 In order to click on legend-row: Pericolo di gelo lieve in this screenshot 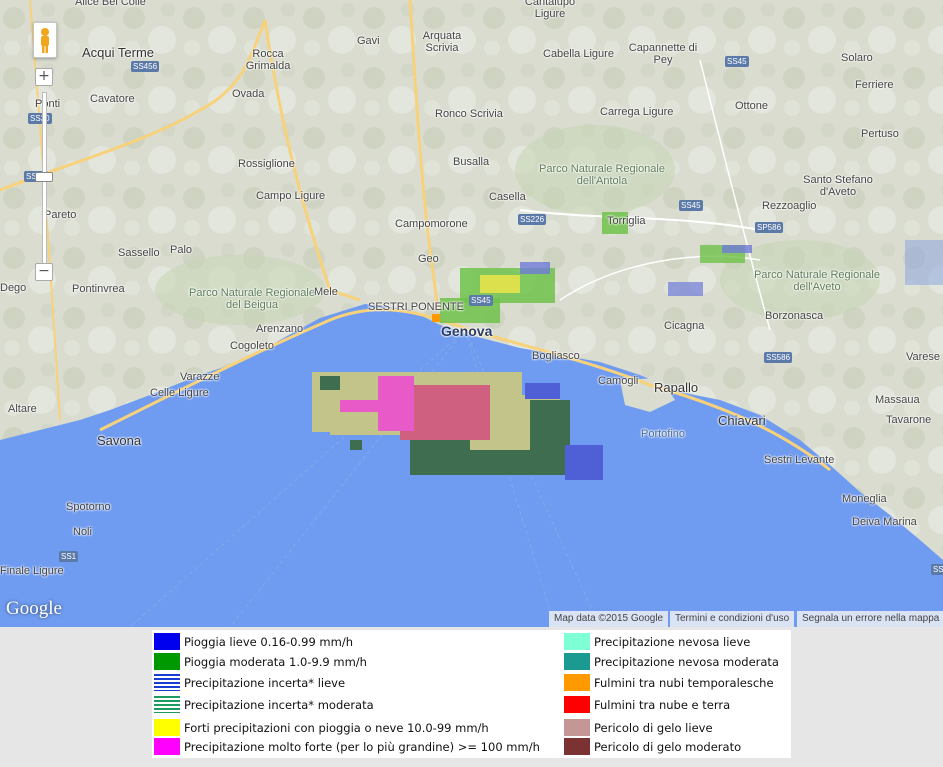, I will do `click(638, 727)`.